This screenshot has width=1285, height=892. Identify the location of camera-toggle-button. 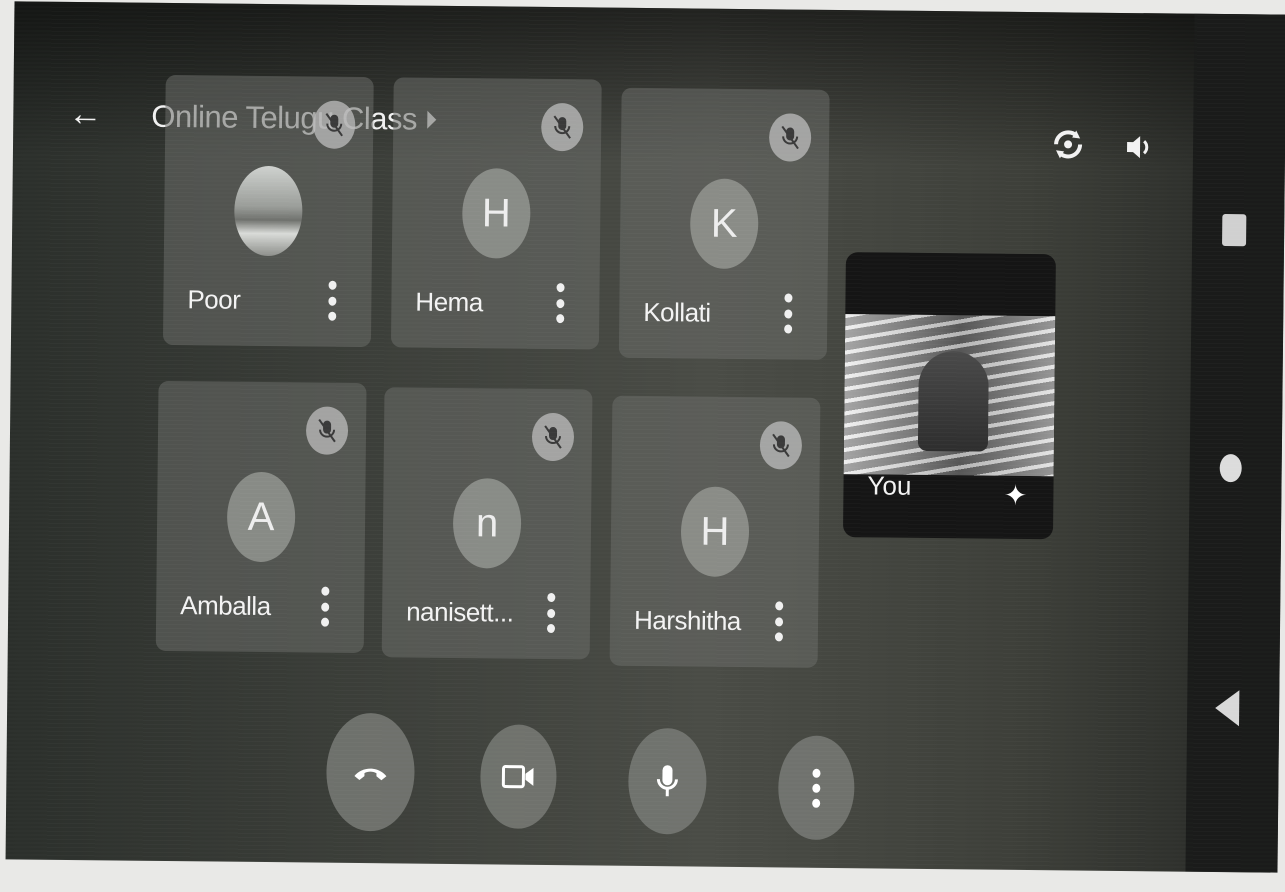
(518, 777).